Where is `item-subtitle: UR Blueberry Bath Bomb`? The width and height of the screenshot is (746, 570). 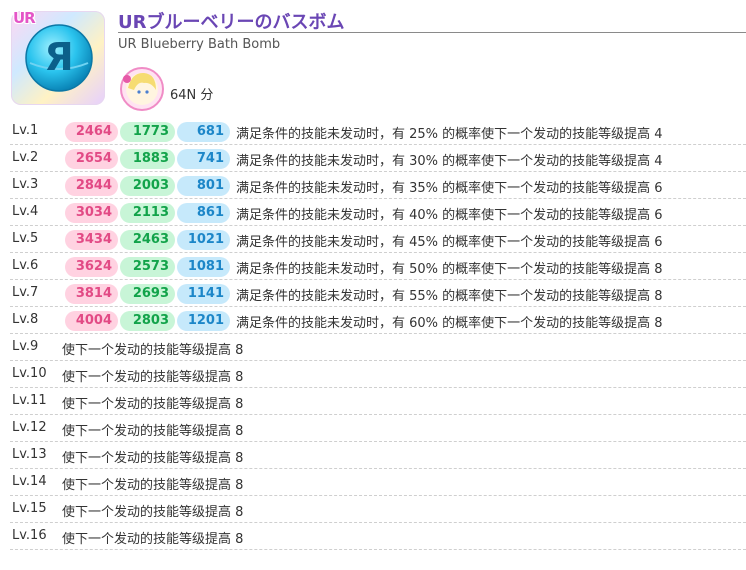
item-subtitle: UR Blueberry Bath Bomb is located at coordinates (199, 44).